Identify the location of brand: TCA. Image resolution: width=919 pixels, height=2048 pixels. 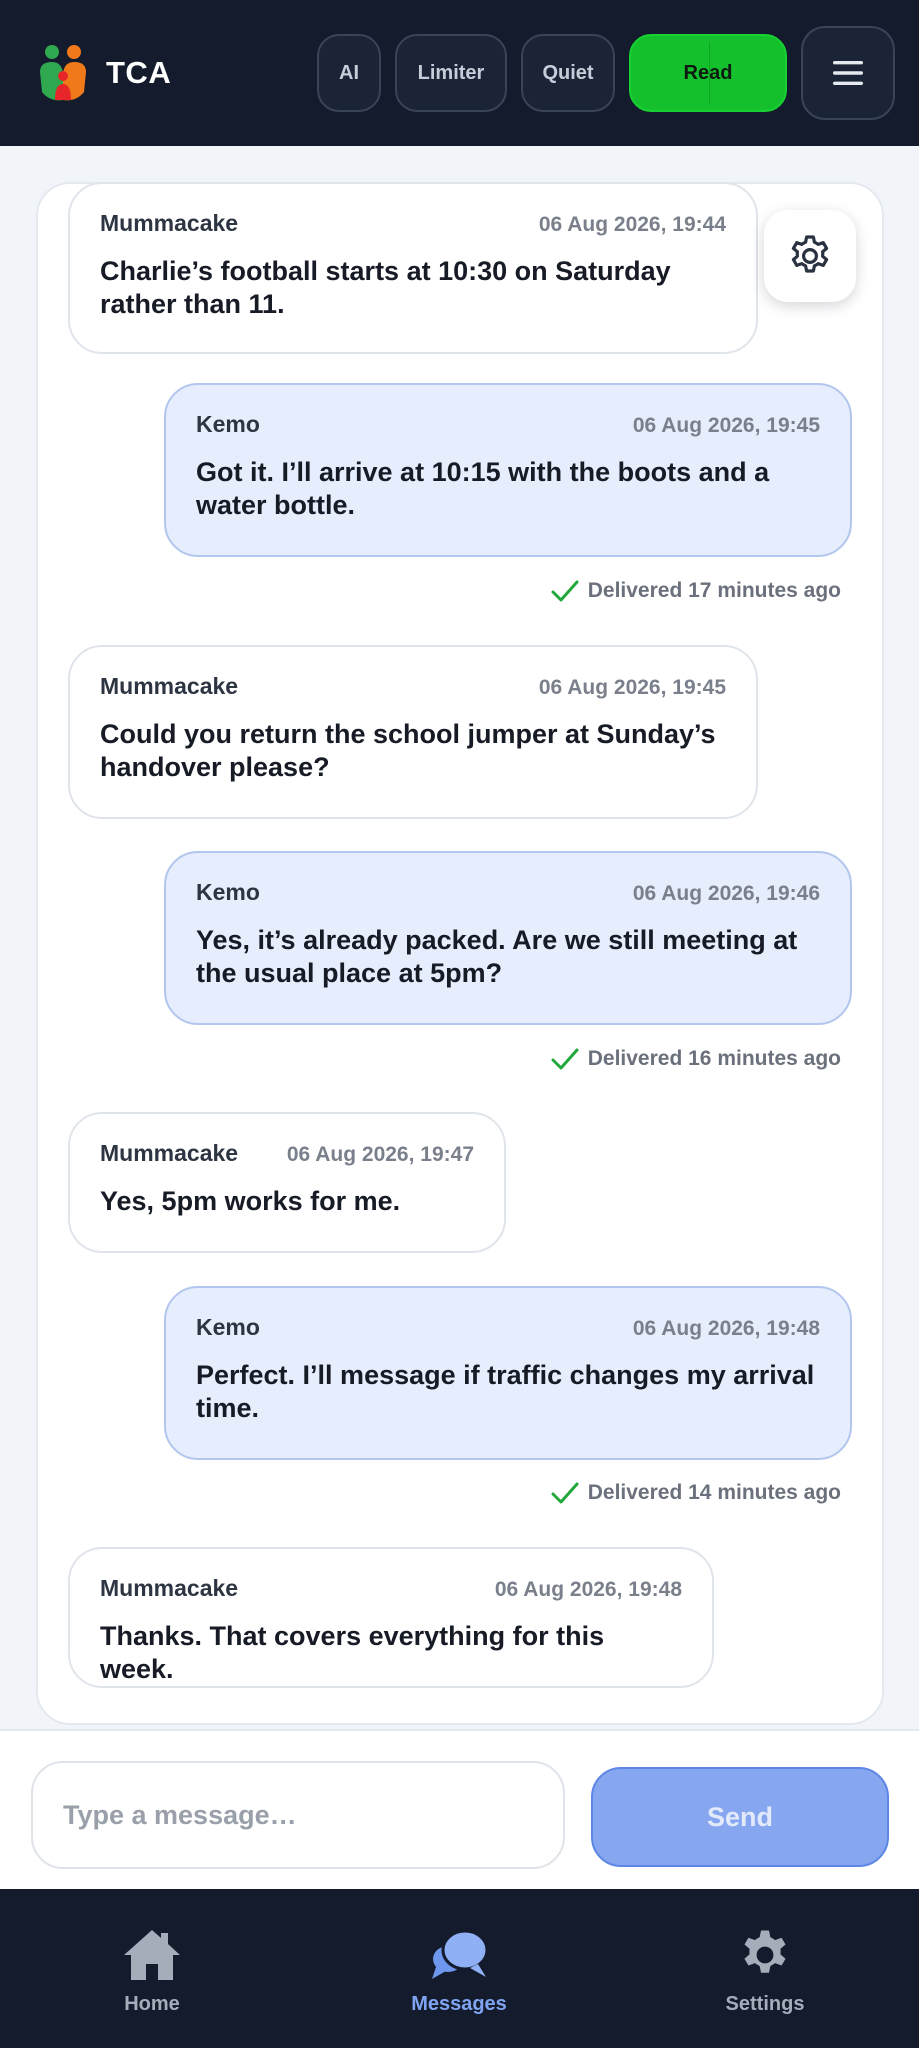
(103, 73).